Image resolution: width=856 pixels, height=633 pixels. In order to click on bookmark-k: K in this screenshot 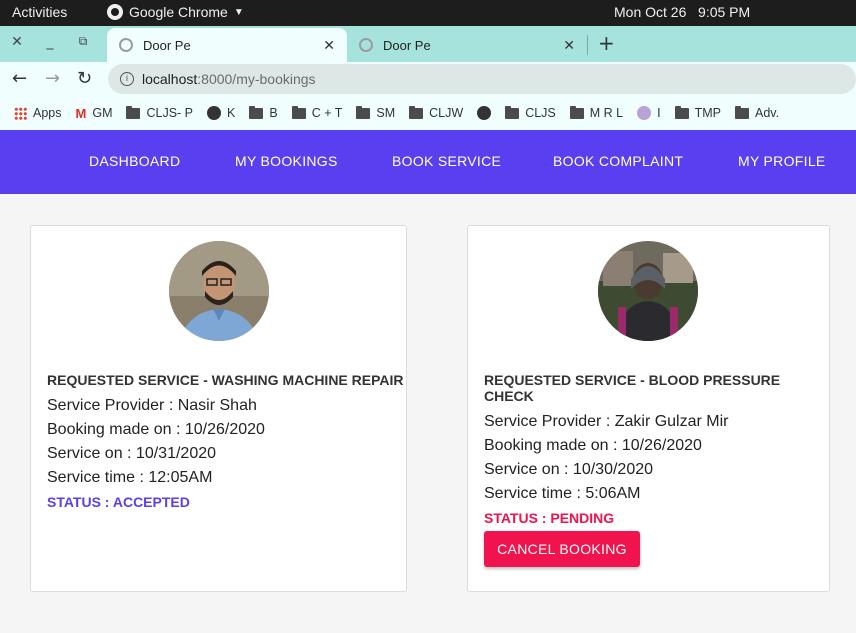, I will do `click(221, 113)`.